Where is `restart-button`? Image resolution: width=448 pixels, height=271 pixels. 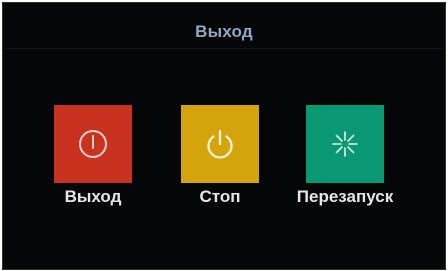
restart-button is located at coordinates (345, 144).